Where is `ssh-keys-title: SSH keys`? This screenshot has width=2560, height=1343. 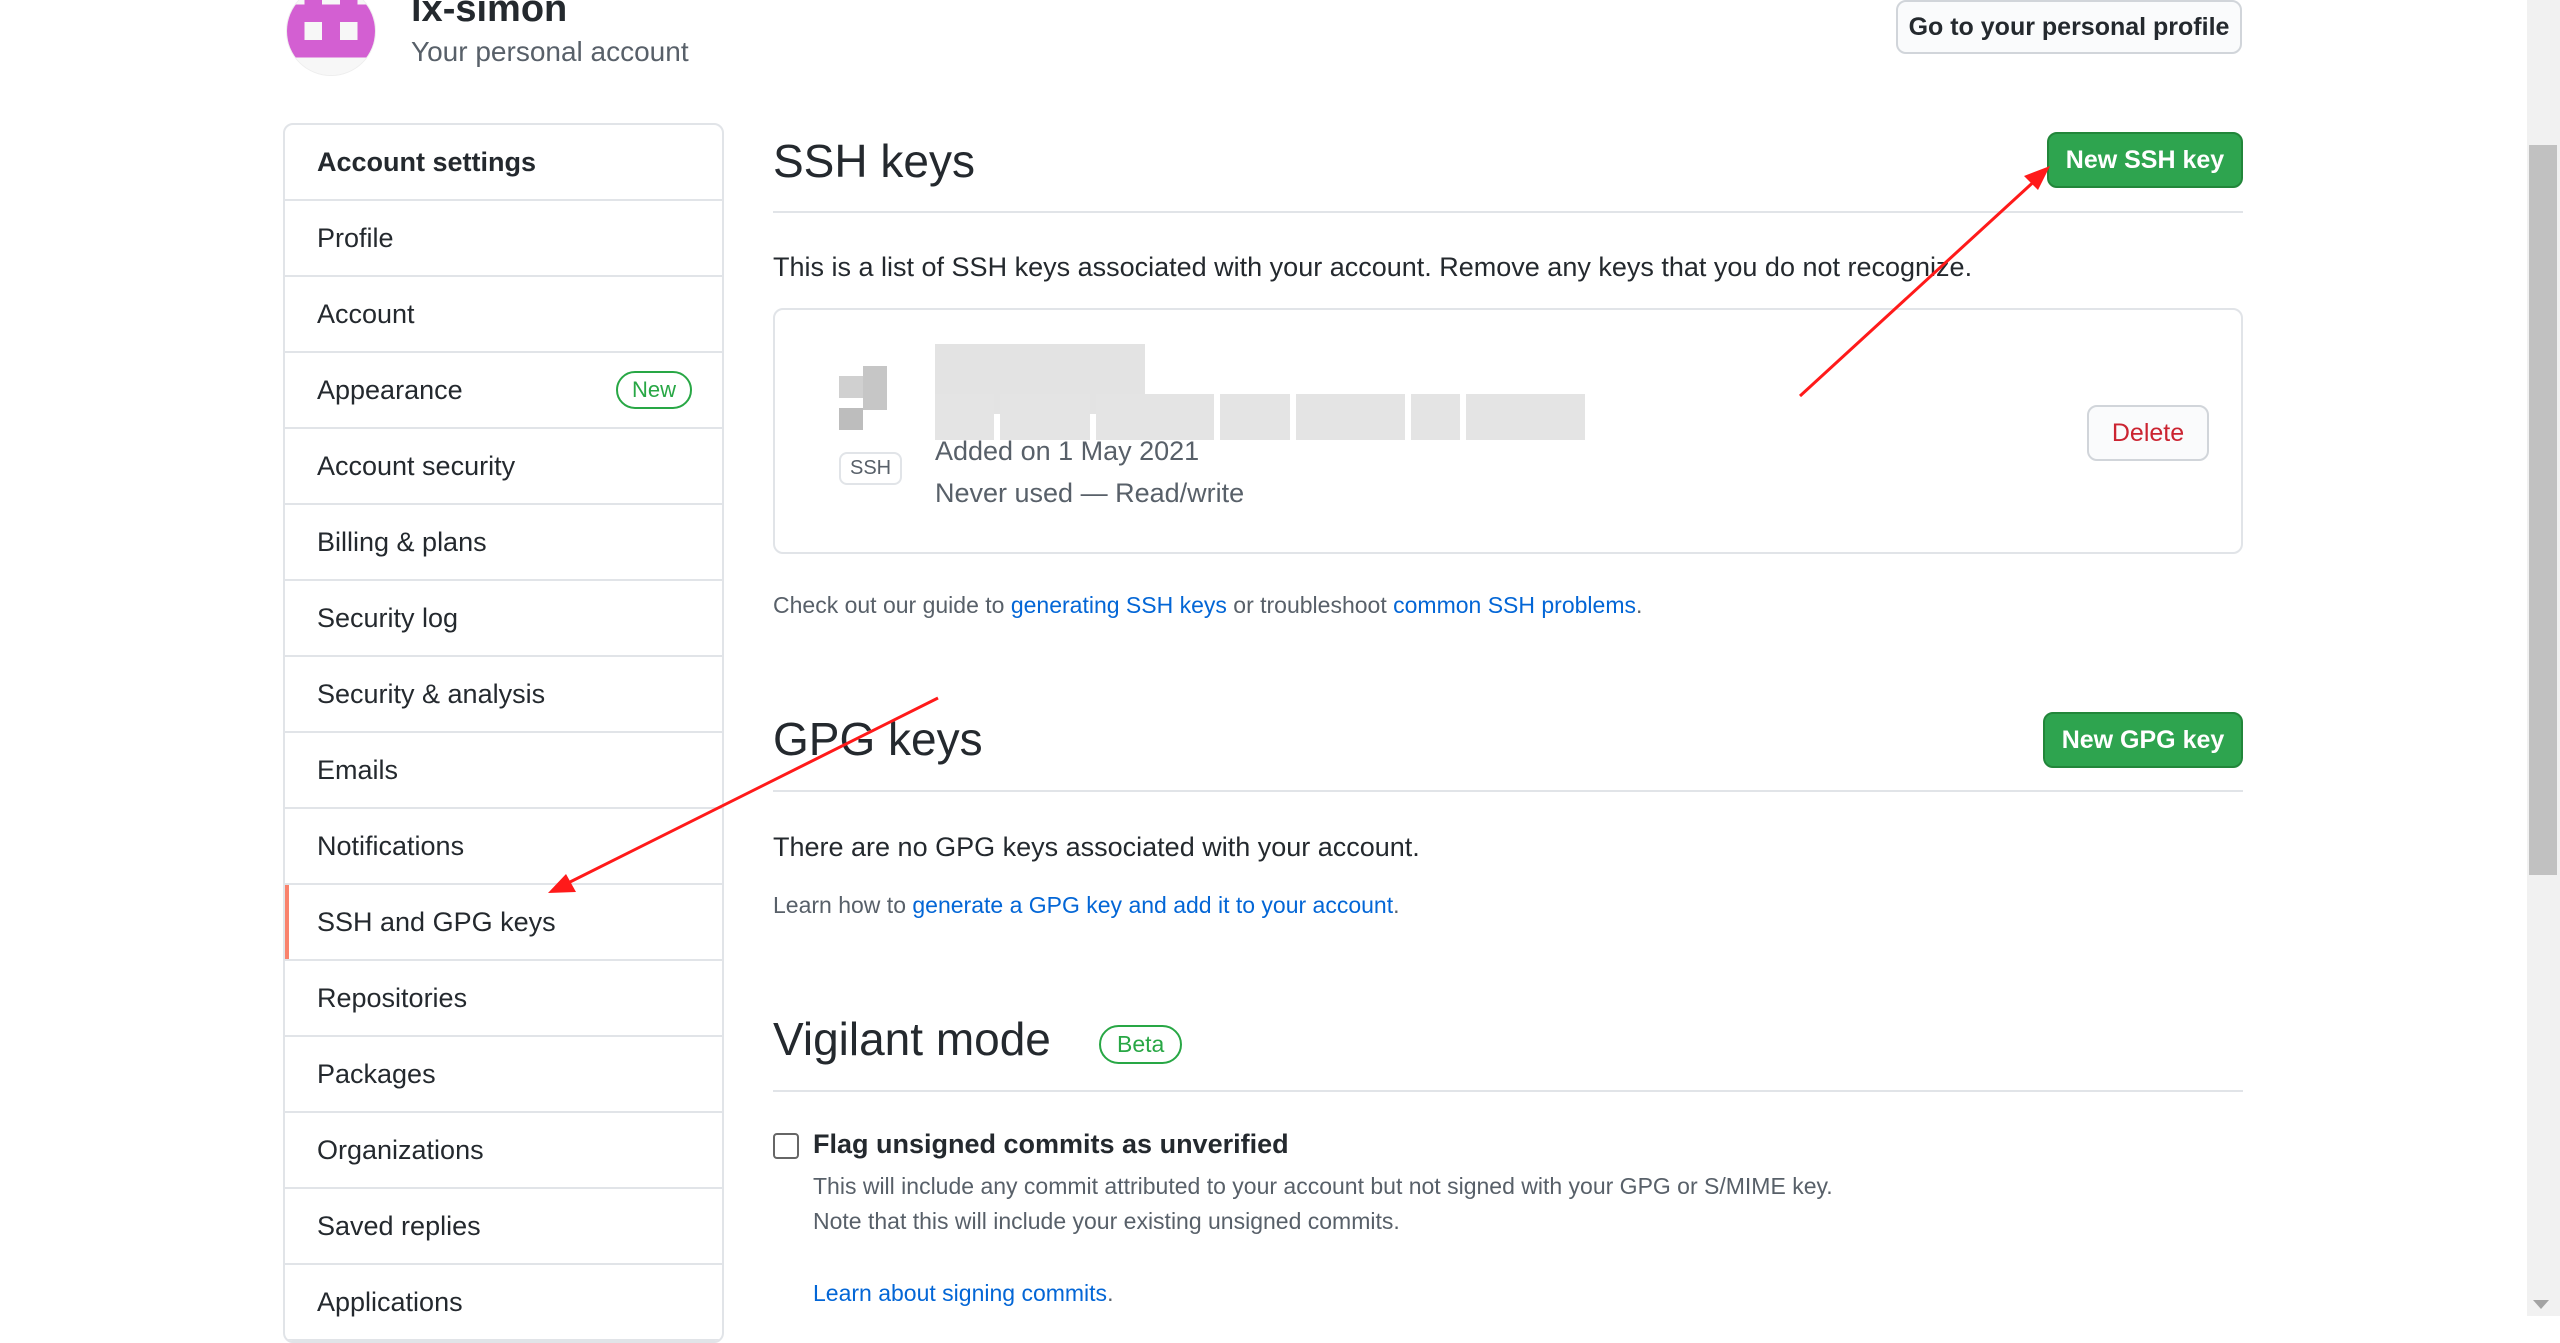
ssh-keys-title: SSH keys is located at coordinates (874, 161).